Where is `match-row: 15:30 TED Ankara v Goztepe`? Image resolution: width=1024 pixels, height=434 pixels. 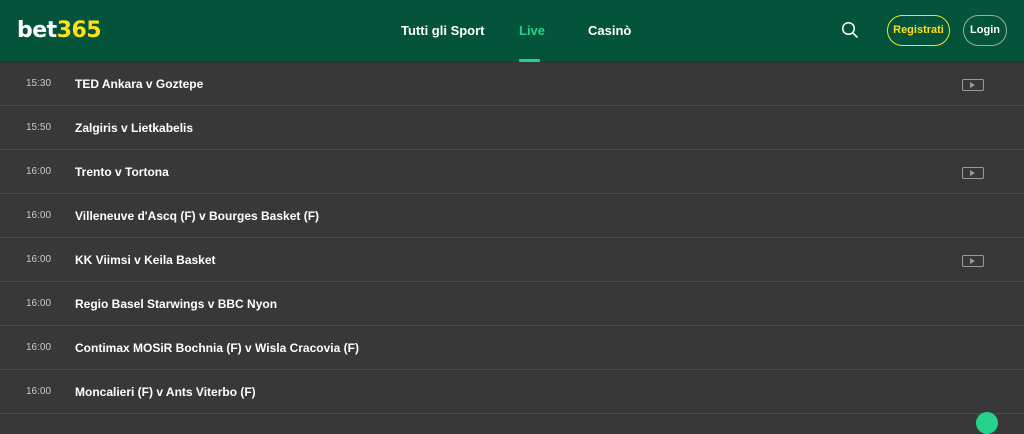 match-row: 15:30 TED Ankara v Goztepe is located at coordinates (512, 84).